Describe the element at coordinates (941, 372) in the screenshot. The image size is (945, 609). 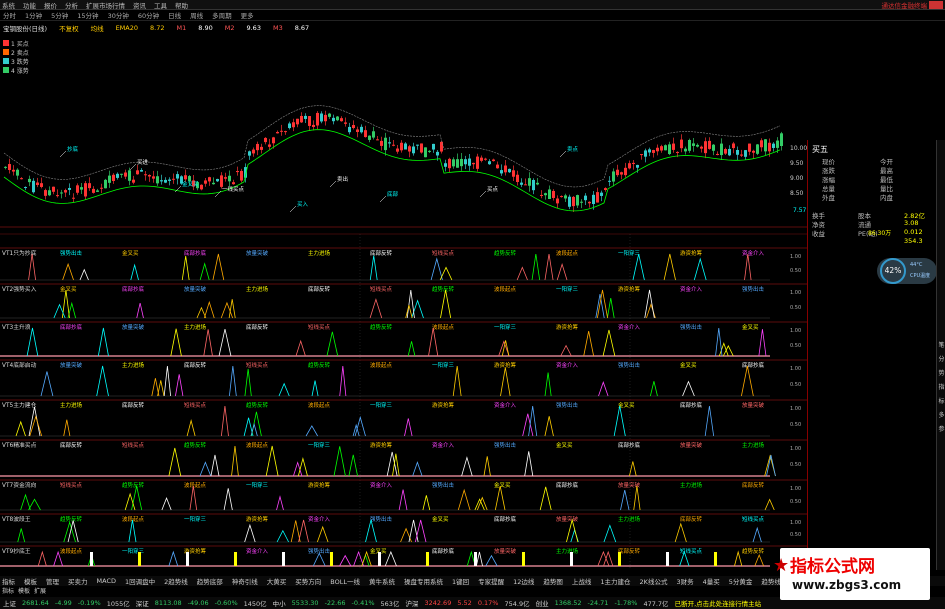
I see `side-tab: 势` at that location.